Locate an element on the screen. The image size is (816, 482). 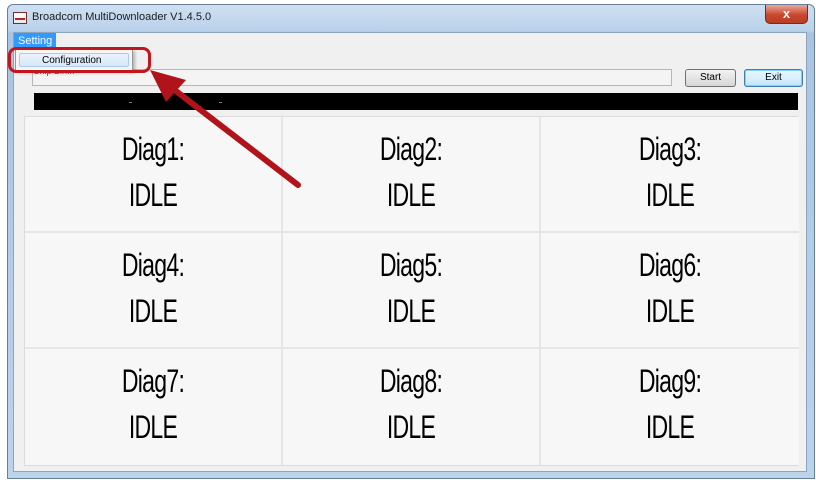
diag-cell-1: Diag1: IDLE is located at coordinates (154, 175).